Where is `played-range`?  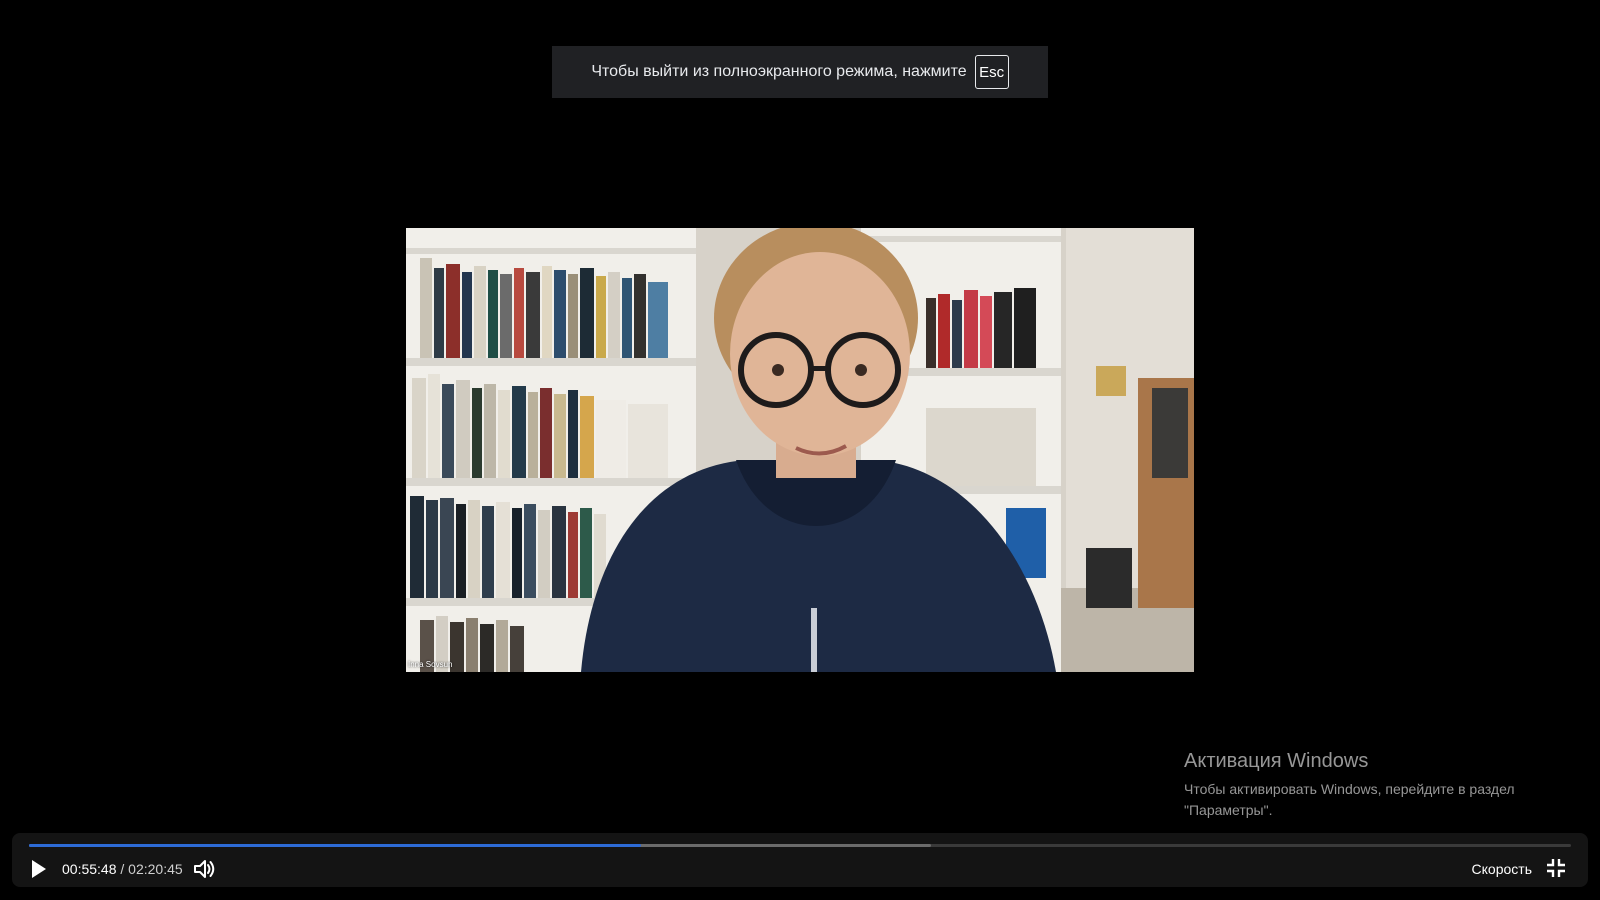
played-range is located at coordinates (335, 845).